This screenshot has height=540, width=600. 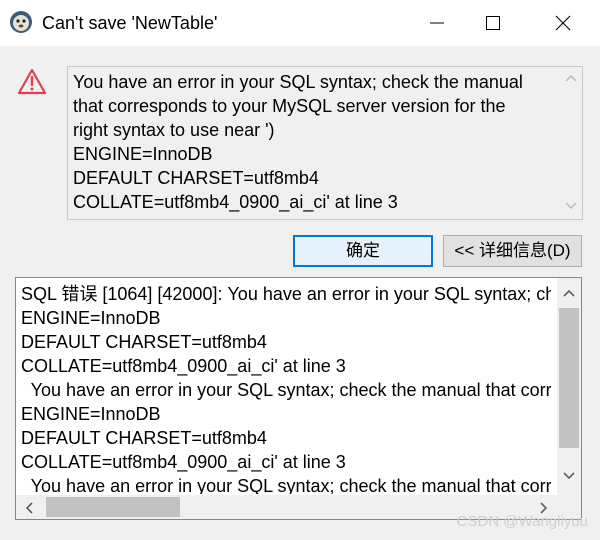 I want to click on vertical-scroll-thumb, so click(x=569, y=378).